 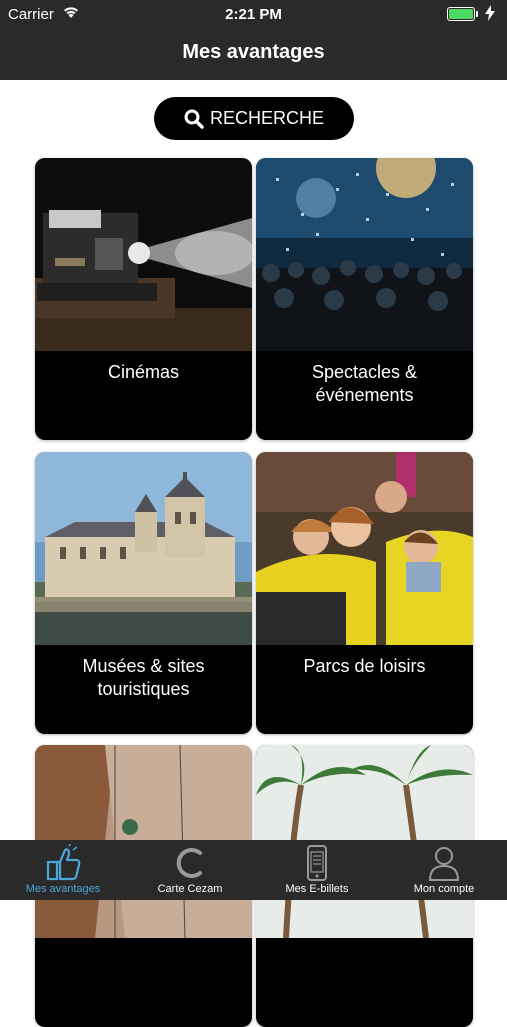 What do you see at coordinates (143, 254) in the screenshot?
I see `cinema-projector-image` at bounding box center [143, 254].